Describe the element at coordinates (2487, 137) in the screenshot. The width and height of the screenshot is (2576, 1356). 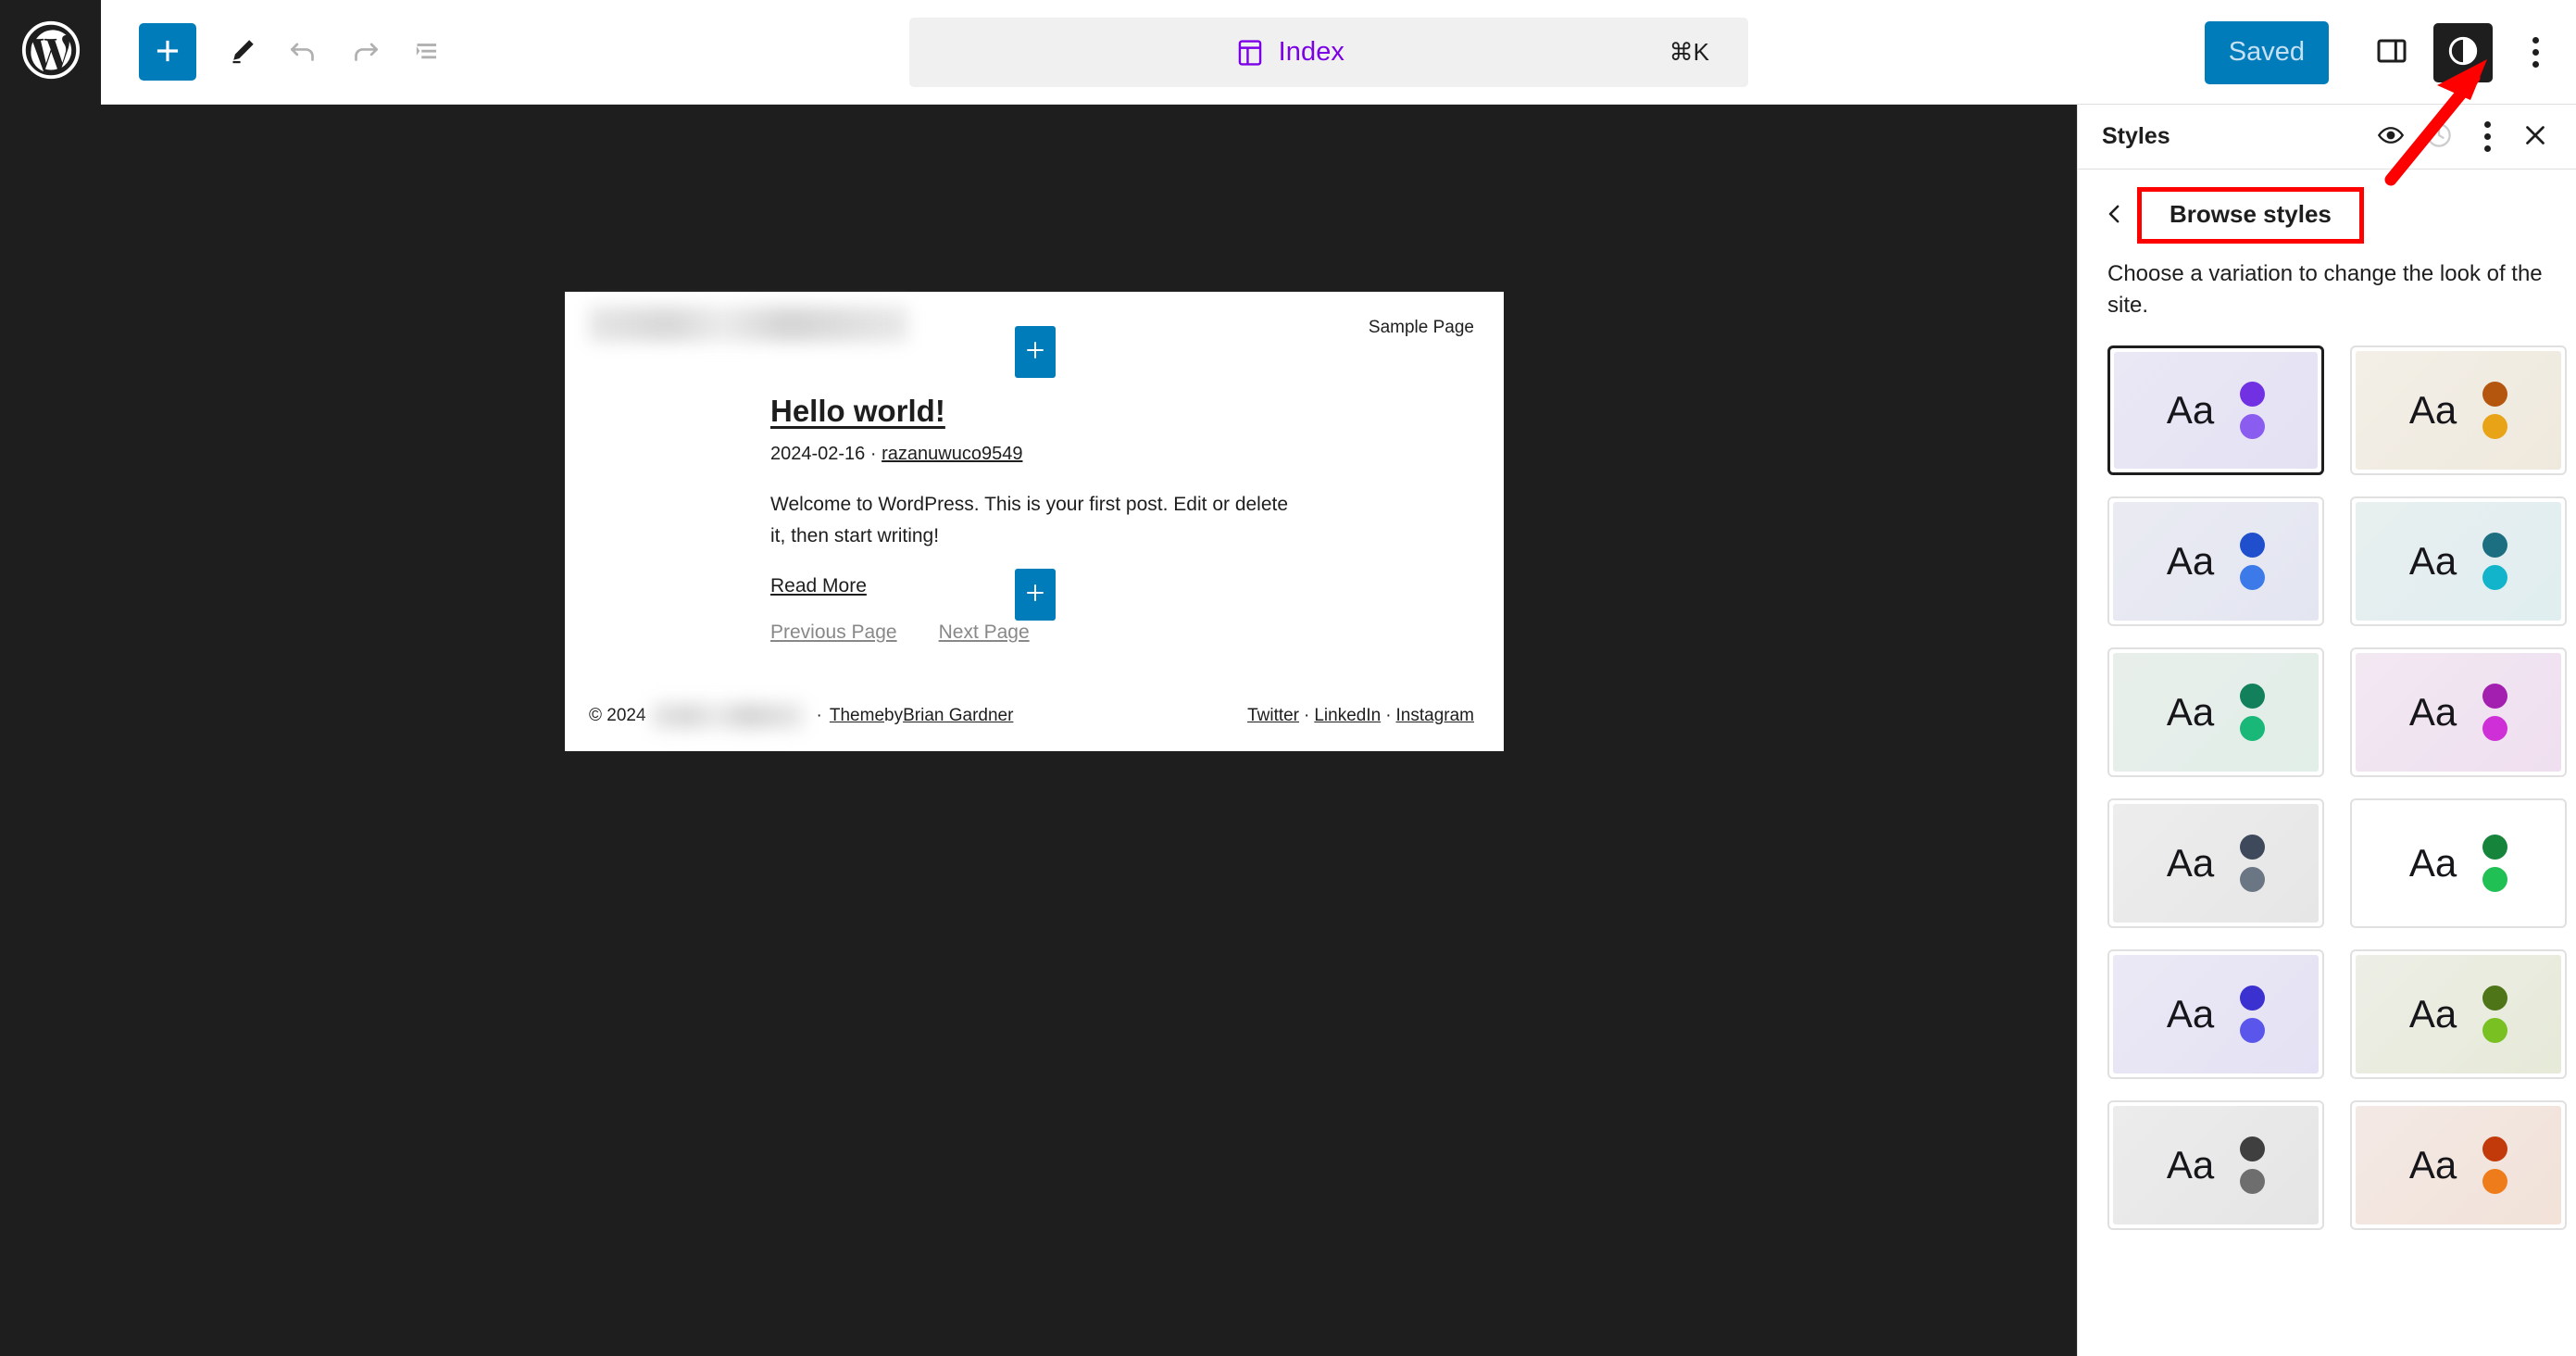
I see `styles-more-menu-button` at that location.